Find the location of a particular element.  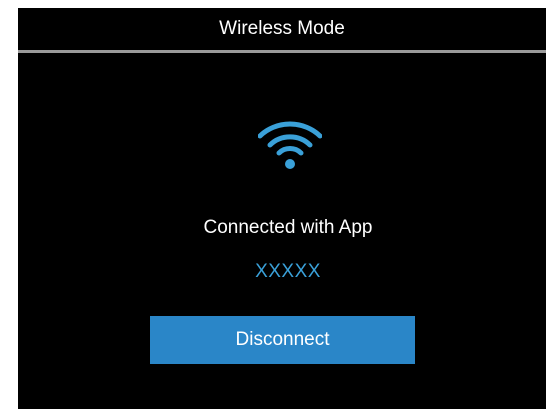

connection-status-text: Connected with App is located at coordinates (288, 227).